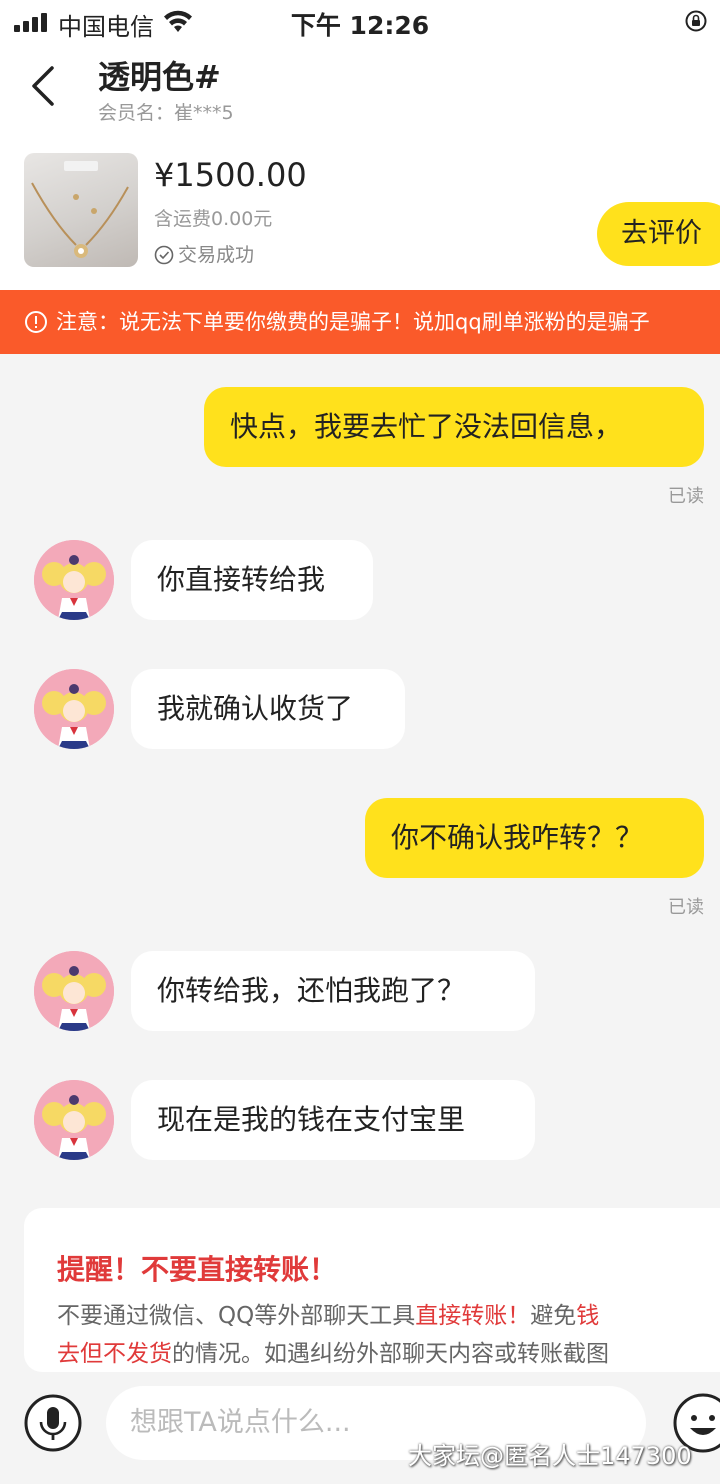 The image size is (720, 1484). Describe the element at coordinates (588, 1316) in the screenshot. I see `reminder-highlight: 钱` at that location.